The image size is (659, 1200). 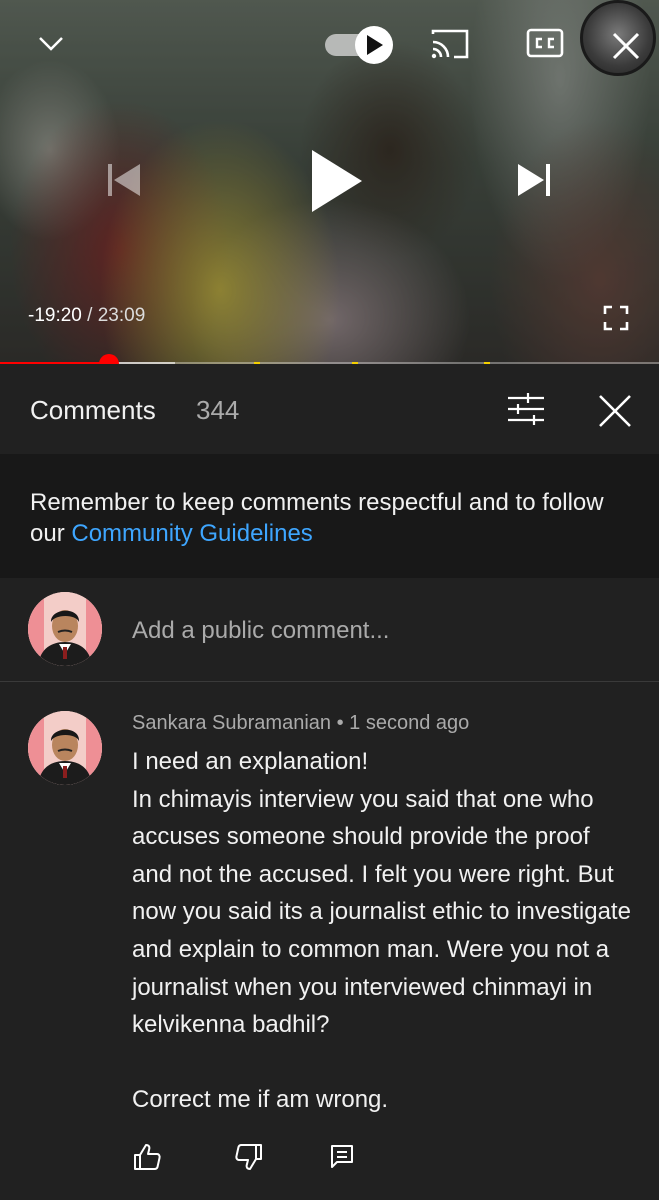 I want to click on next-icon, so click(x=534, y=180).